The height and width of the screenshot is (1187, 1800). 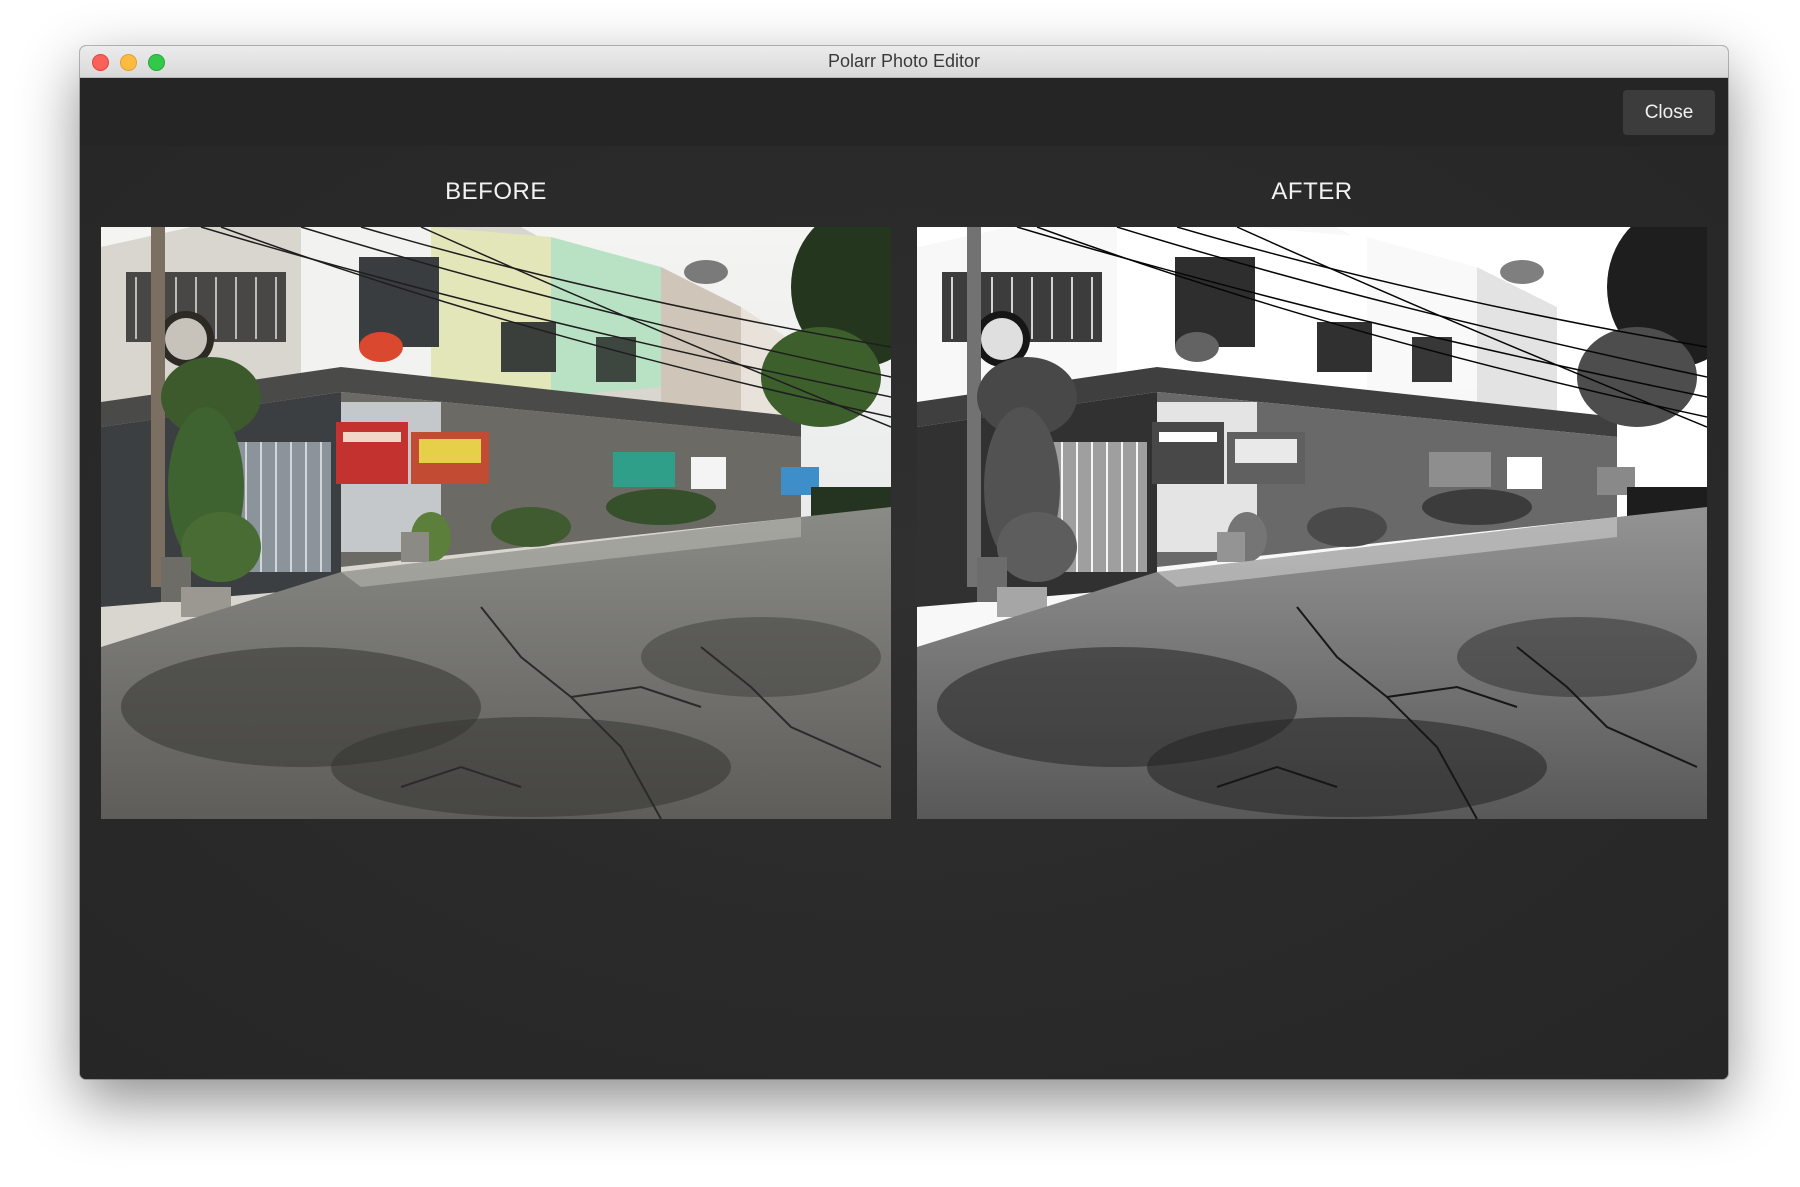 What do you see at coordinates (1669, 112) in the screenshot?
I see `close-button: Close` at bounding box center [1669, 112].